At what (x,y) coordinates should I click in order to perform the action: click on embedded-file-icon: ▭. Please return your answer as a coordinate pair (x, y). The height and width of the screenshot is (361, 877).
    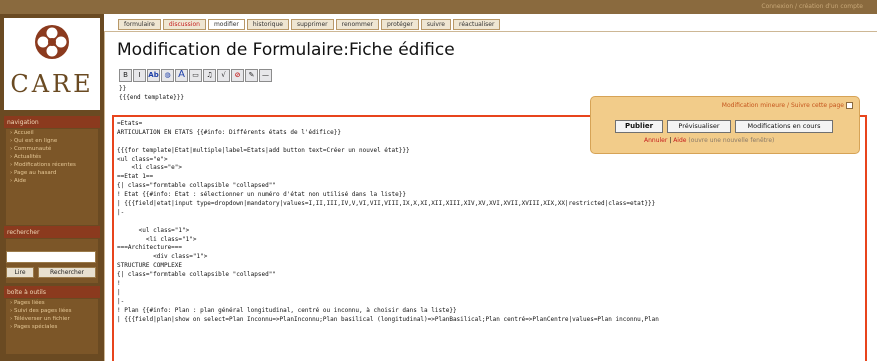
    Looking at the image, I should click on (195, 75).